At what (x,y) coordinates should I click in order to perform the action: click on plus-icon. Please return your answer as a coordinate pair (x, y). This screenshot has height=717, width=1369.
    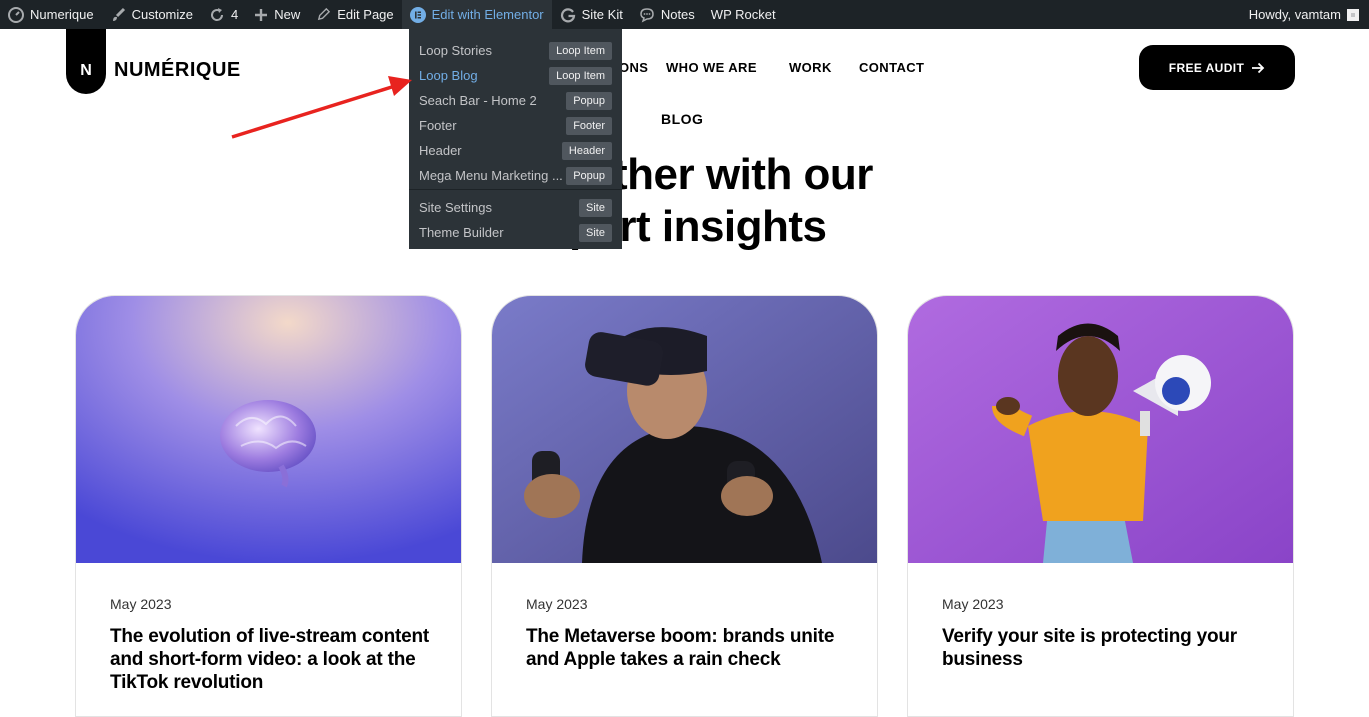
    Looking at the image, I should click on (261, 14).